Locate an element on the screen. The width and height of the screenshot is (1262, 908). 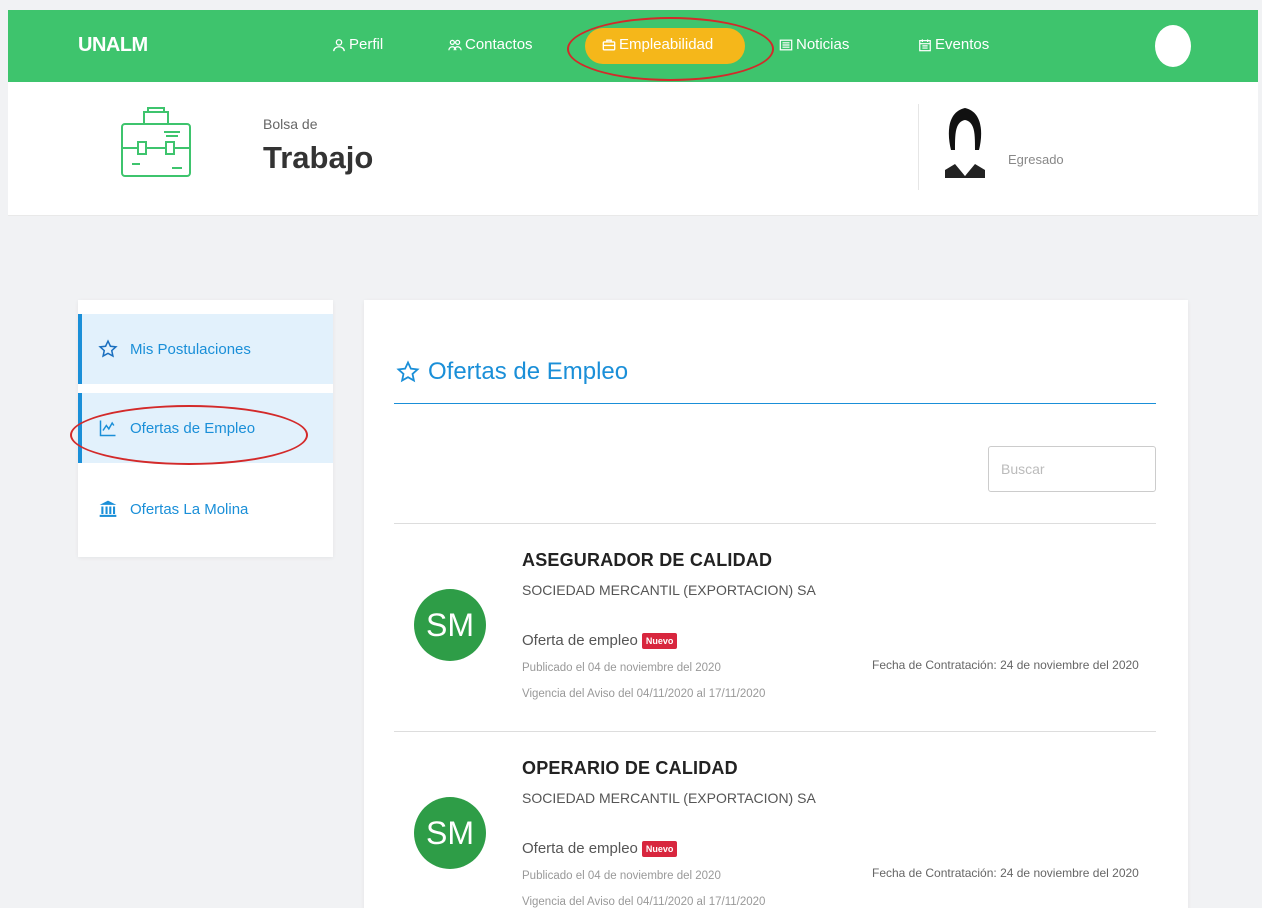
nav-contactos: Contactos is located at coordinates (490, 44).